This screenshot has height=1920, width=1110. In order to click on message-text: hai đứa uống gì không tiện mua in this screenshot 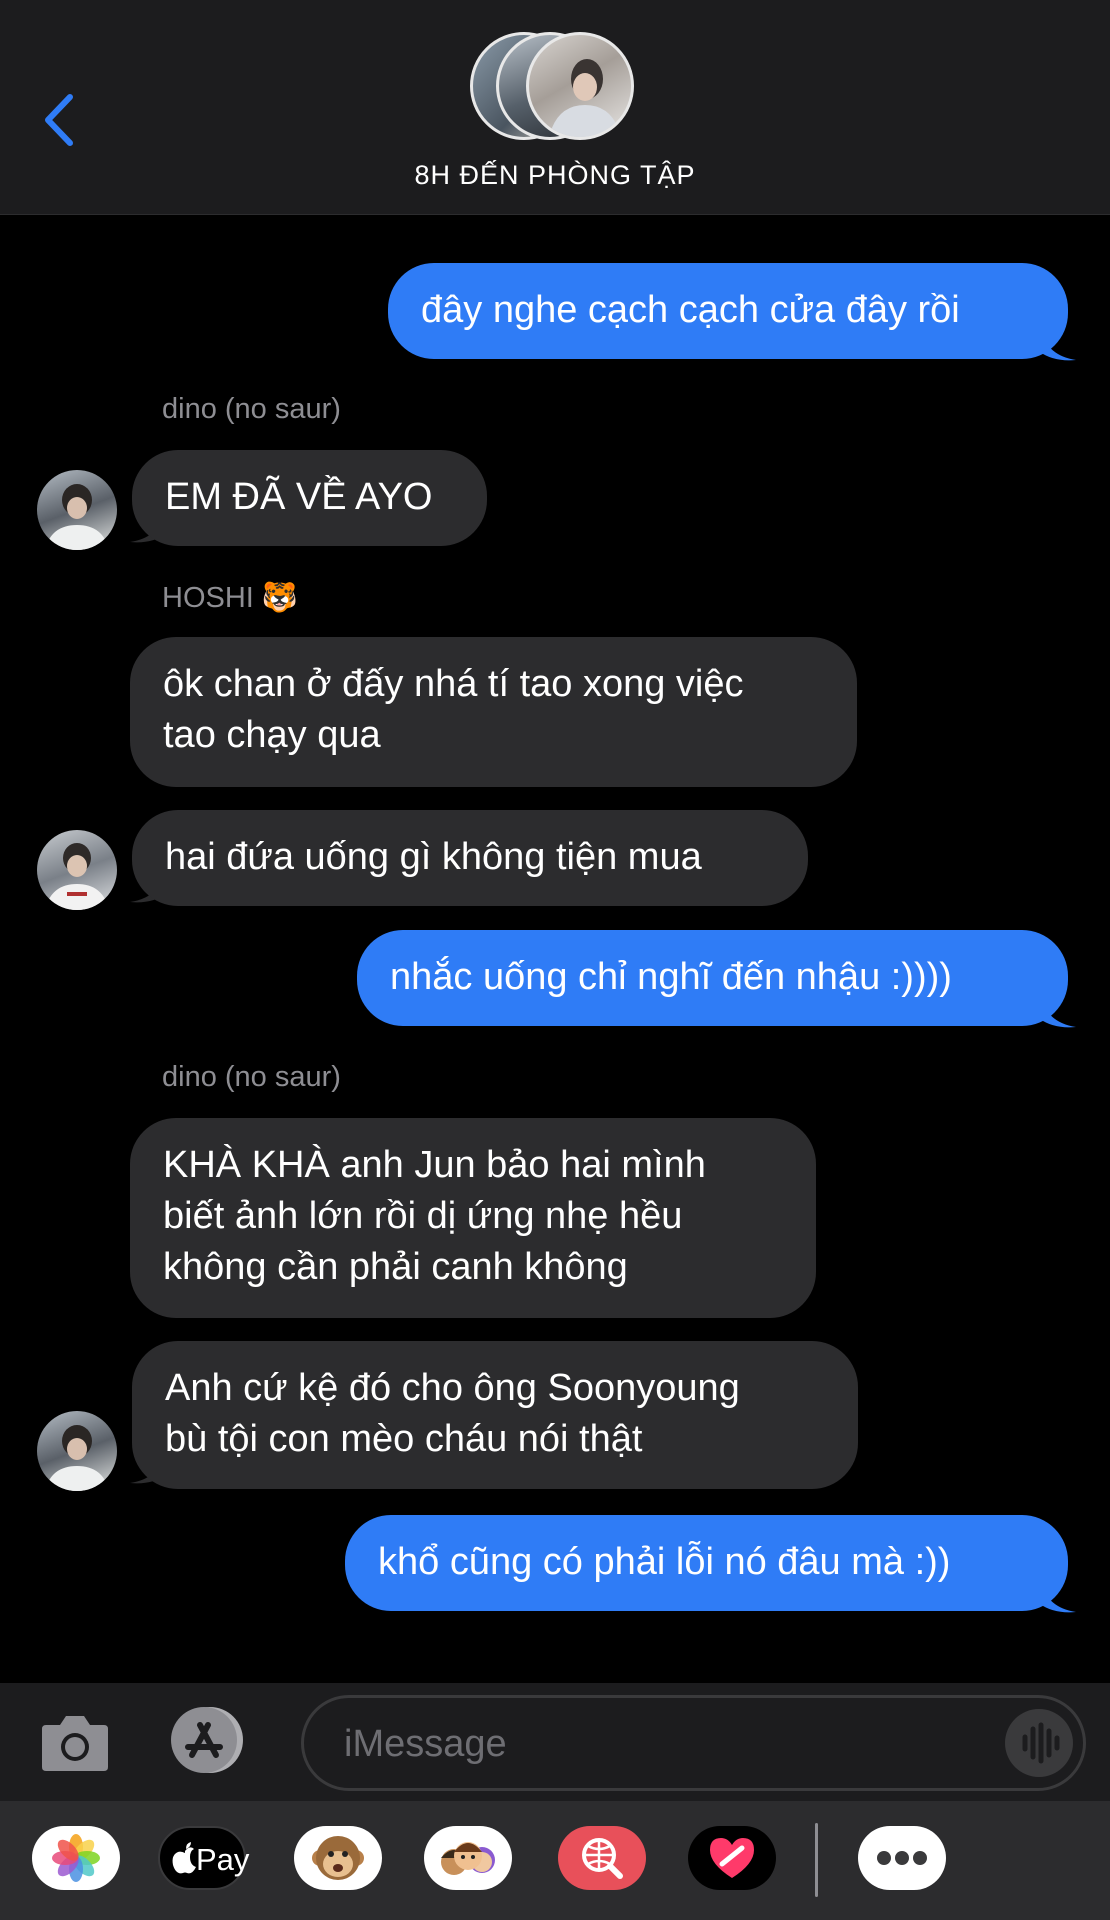, I will do `click(433, 857)`.